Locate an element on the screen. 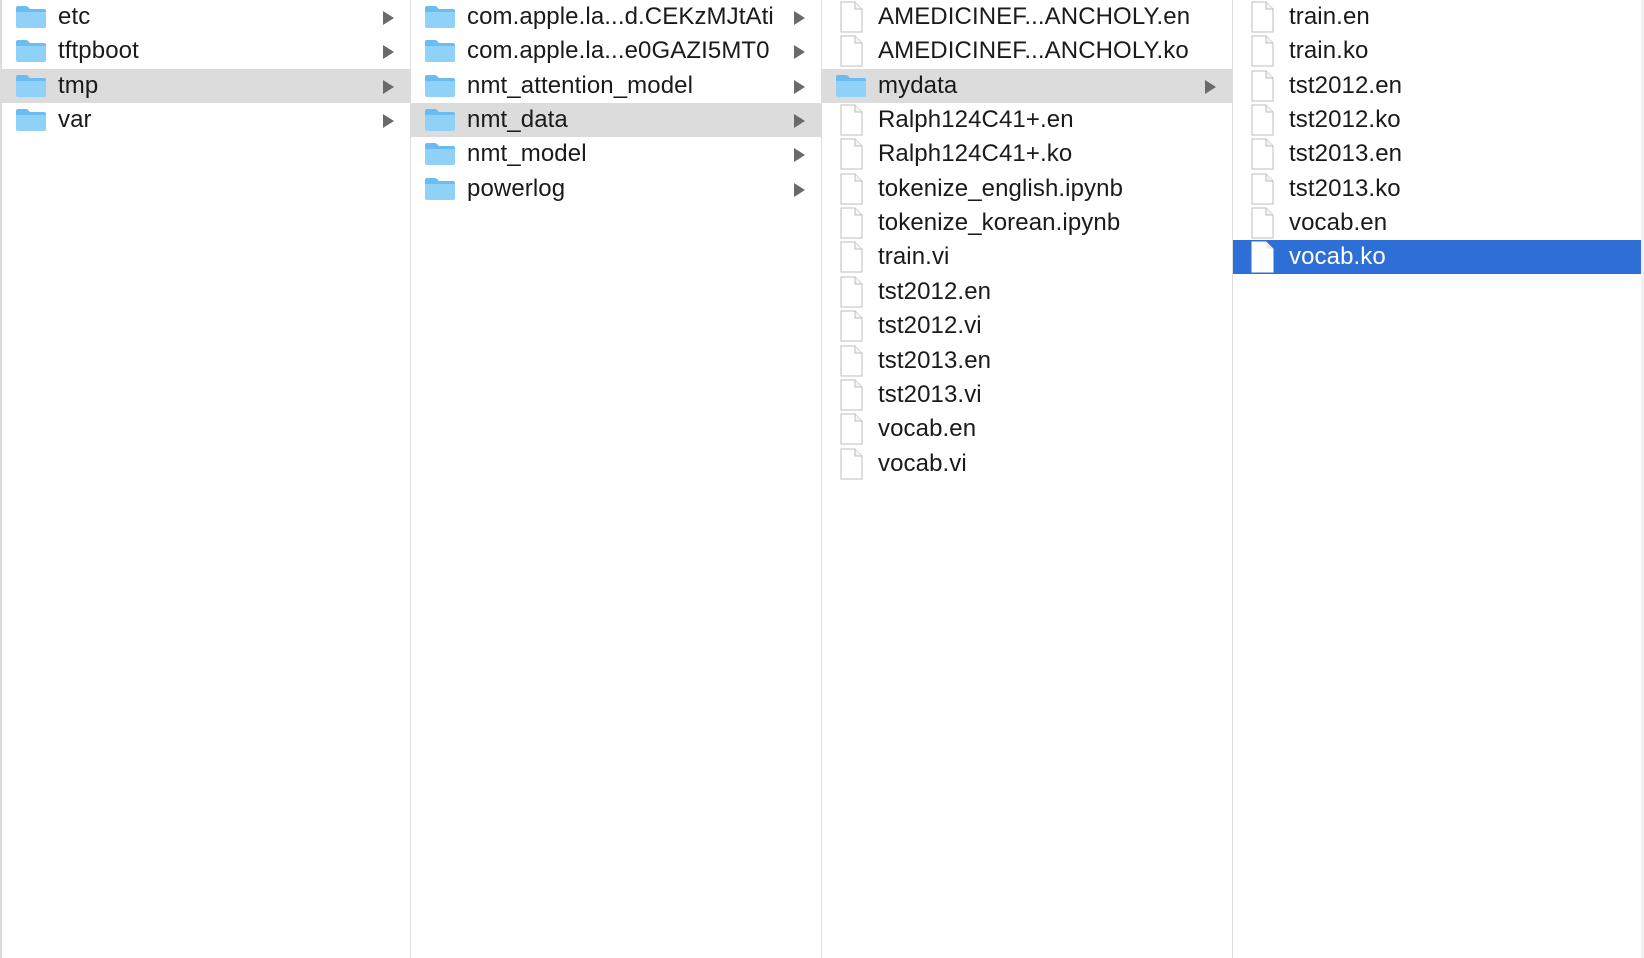  item-name: AMEDICINEF...ANCHOLY.ko is located at coordinates (1033, 51).